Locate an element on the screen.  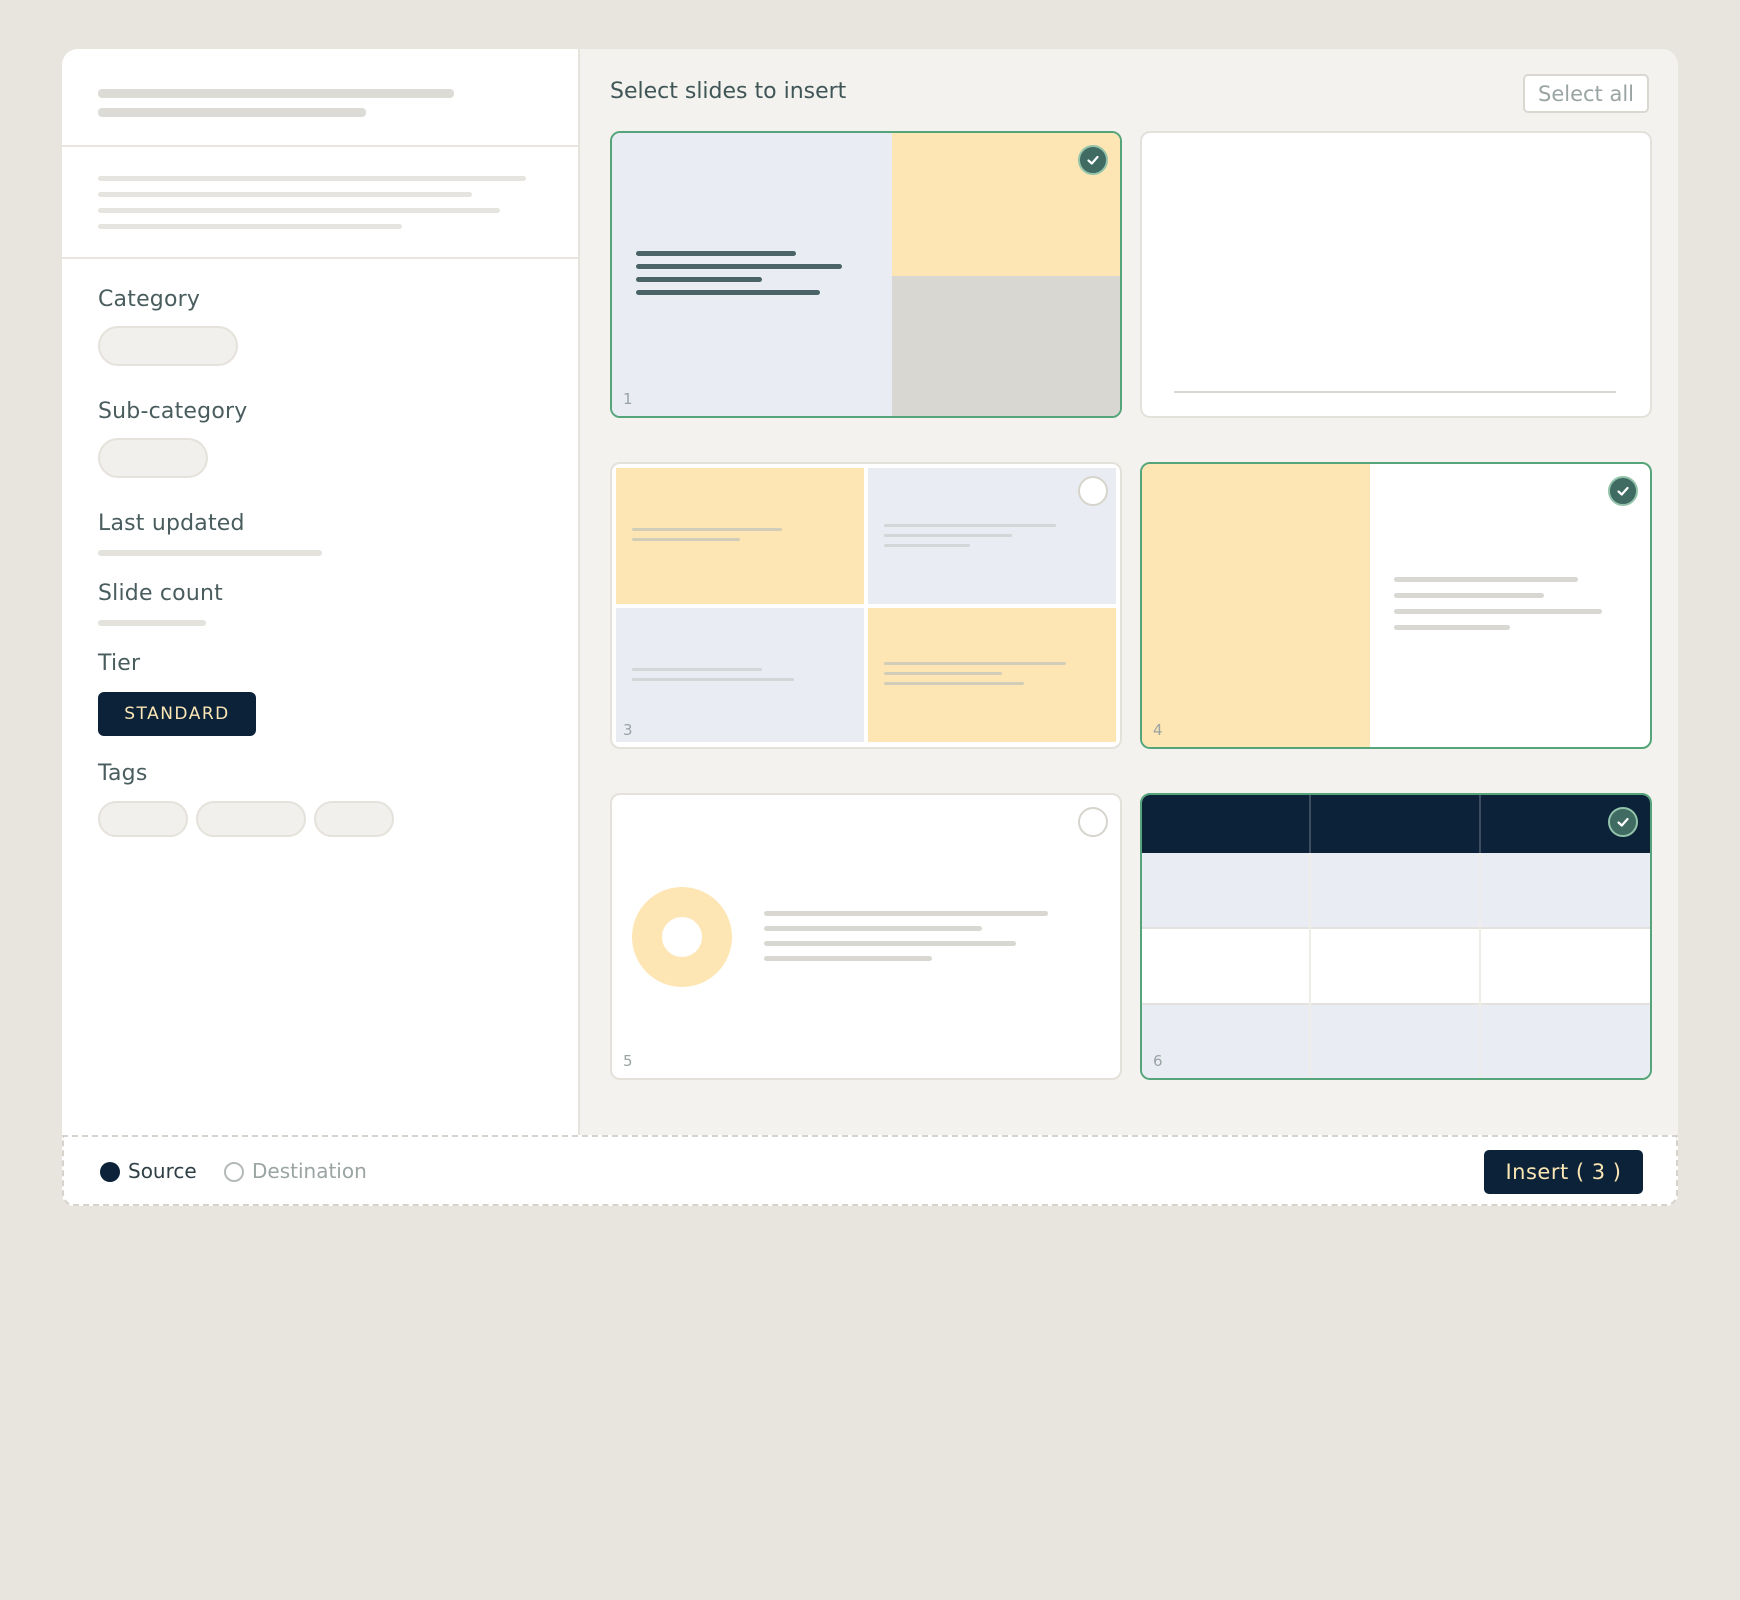
header-divider is located at coordinates (321, 146).